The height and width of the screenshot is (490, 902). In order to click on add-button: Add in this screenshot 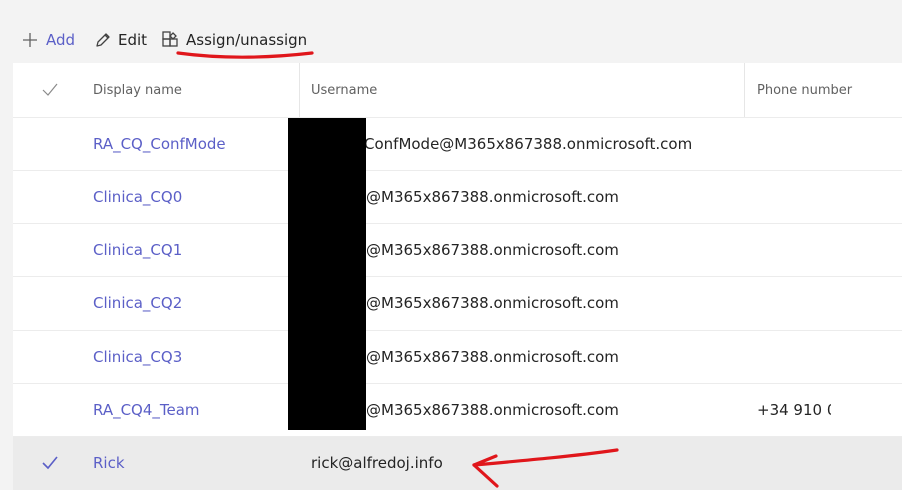, I will do `click(47, 40)`.